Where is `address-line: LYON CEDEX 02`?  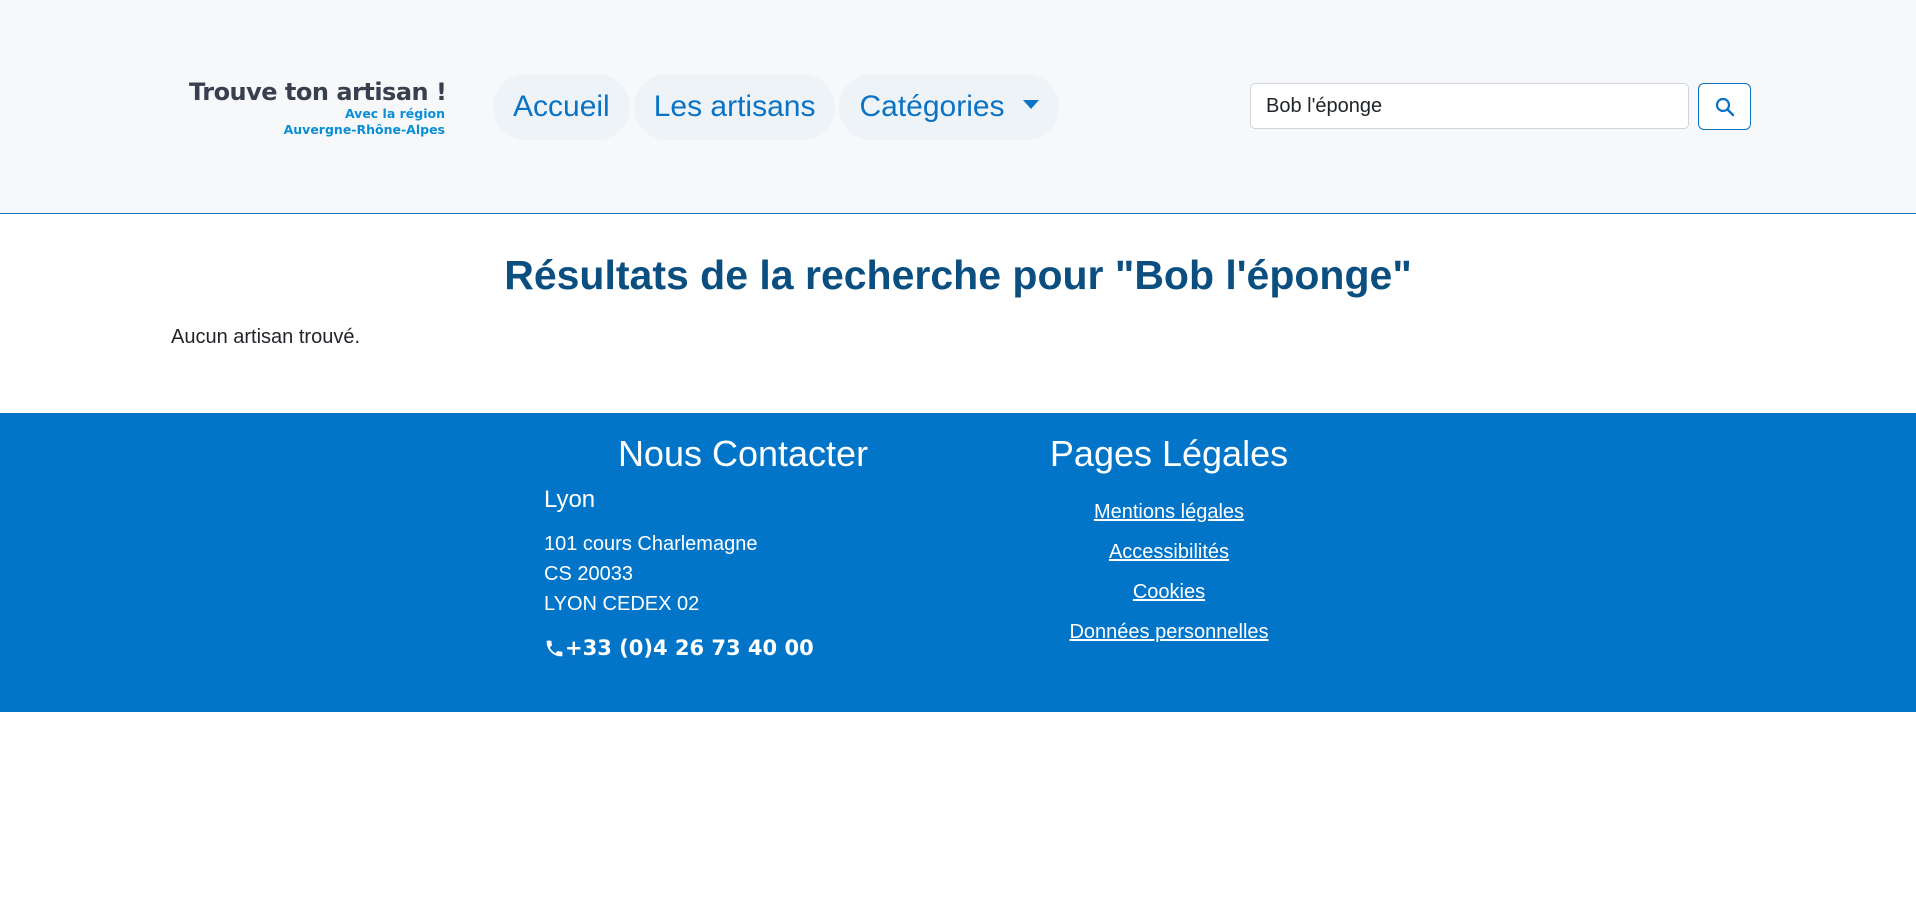
address-line: LYON CEDEX 02 is located at coordinates (622, 604).